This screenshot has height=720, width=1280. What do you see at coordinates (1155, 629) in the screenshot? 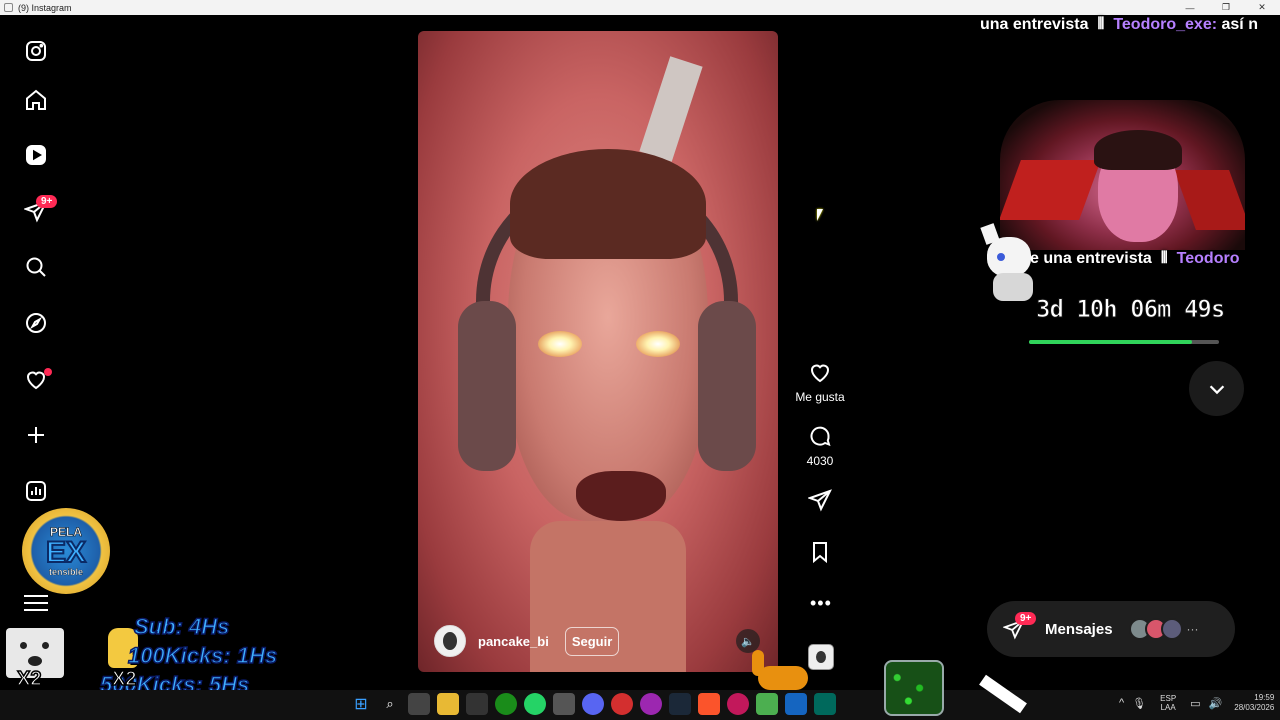
I see `message-avatars` at bounding box center [1155, 629].